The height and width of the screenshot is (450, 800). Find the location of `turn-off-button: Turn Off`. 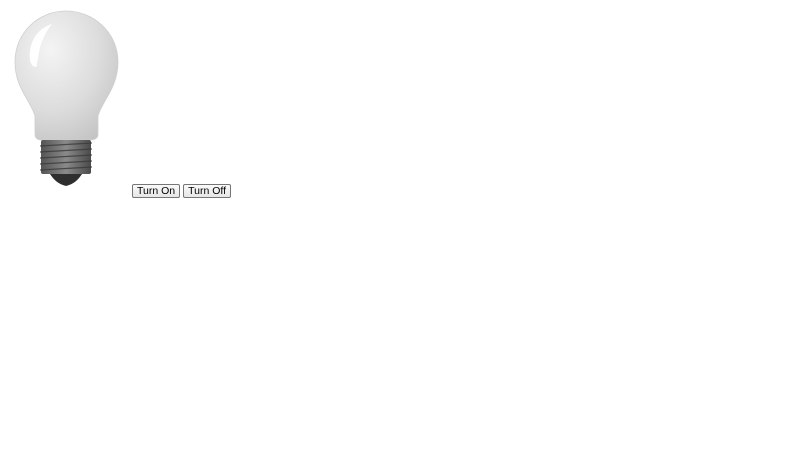

turn-off-button: Turn Off is located at coordinates (207, 191).